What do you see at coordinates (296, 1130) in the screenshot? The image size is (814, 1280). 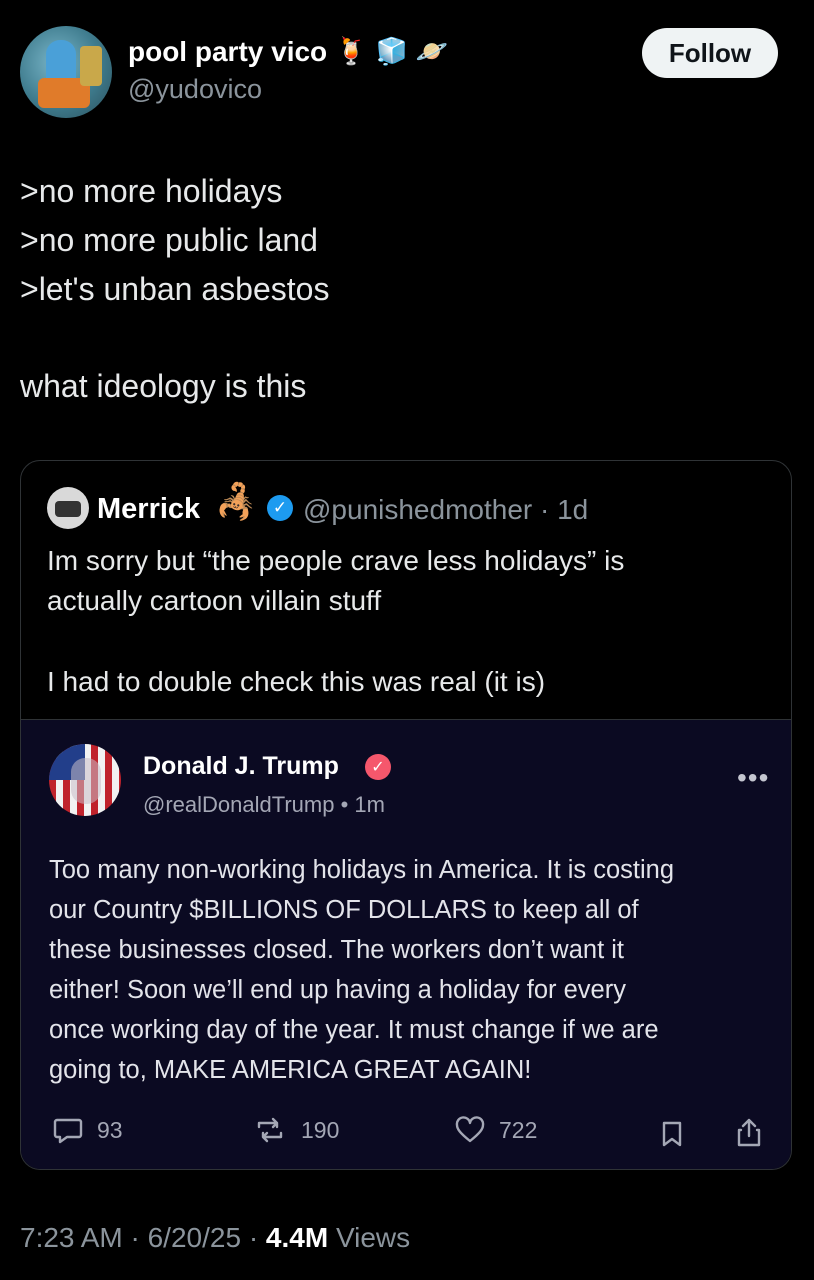 I see `repost-action: 190` at bounding box center [296, 1130].